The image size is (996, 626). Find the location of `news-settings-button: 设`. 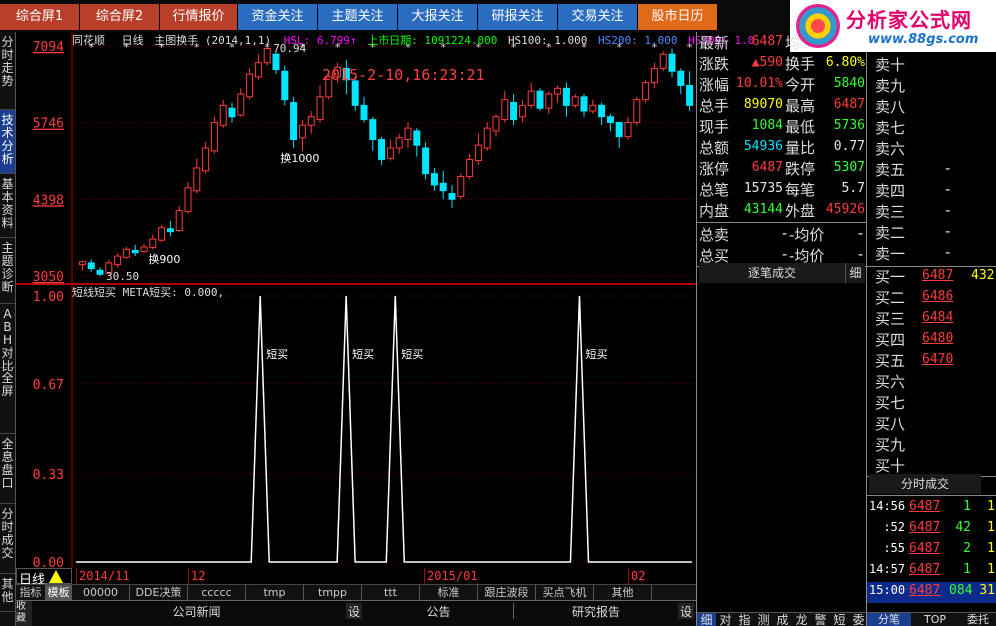

news-settings-button: 设 is located at coordinates (354, 611).